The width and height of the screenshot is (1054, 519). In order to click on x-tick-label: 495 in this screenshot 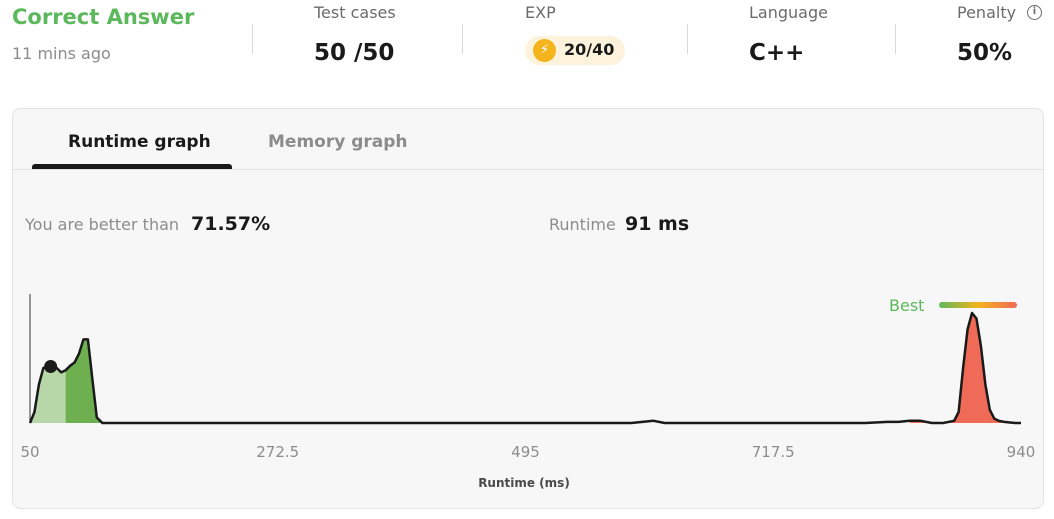, I will do `click(525, 452)`.